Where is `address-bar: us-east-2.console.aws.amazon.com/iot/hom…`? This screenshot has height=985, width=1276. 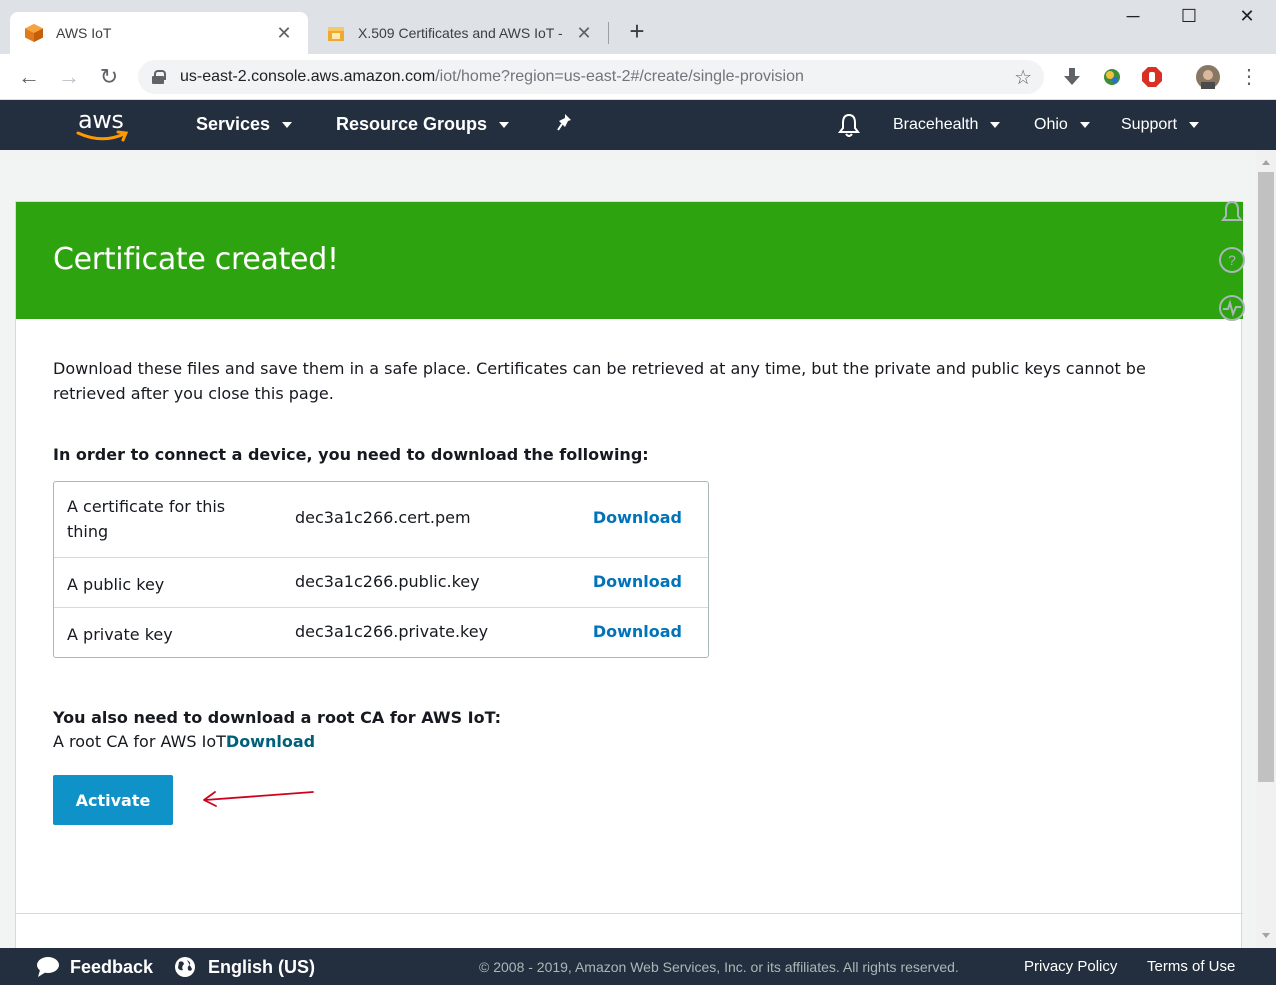
address-bar: us-east-2.console.aws.amazon.com/iot/hom… is located at coordinates (591, 77).